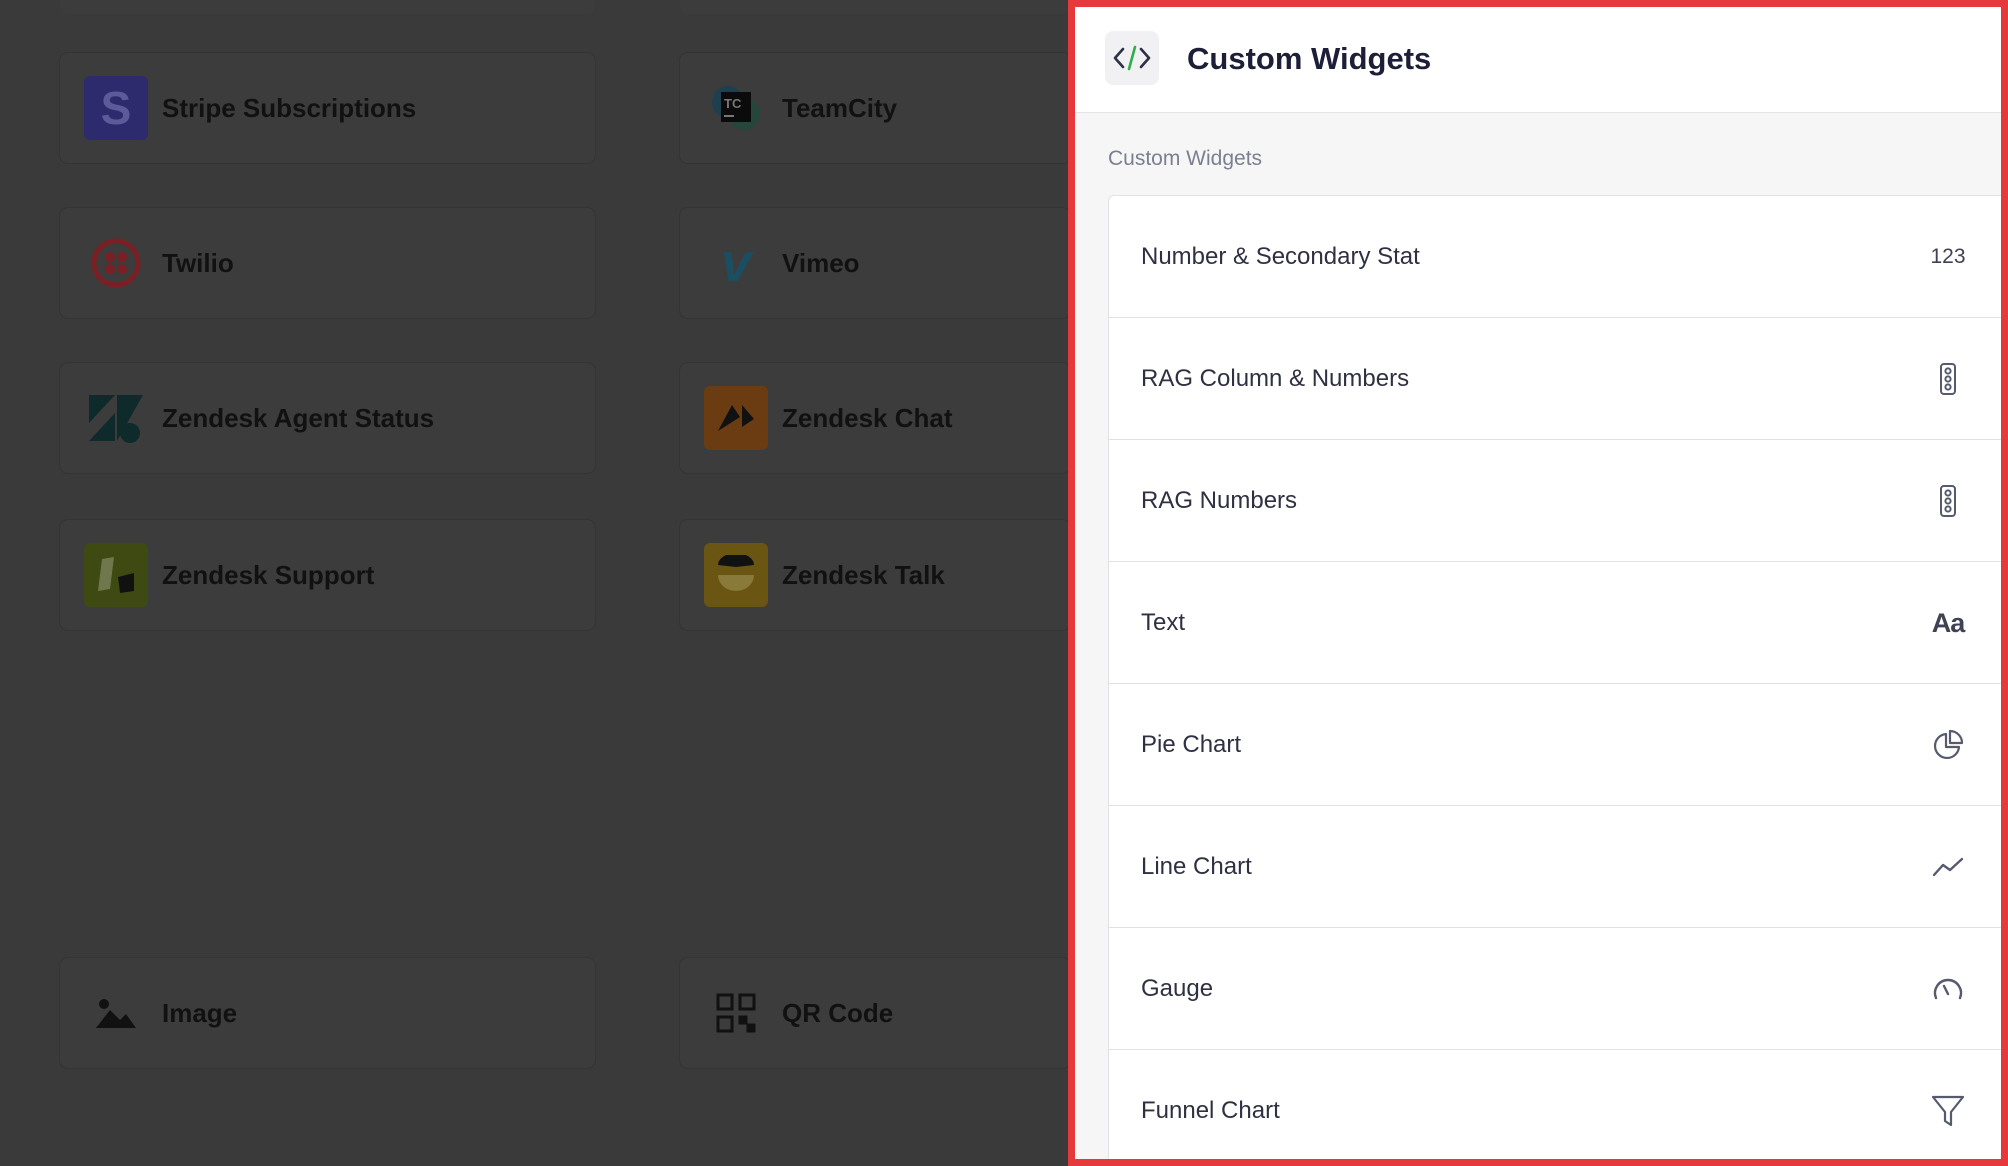 This screenshot has width=2008, height=1166. What do you see at coordinates (1280, 256) in the screenshot?
I see `widget-label: Number & Secondary Stat` at bounding box center [1280, 256].